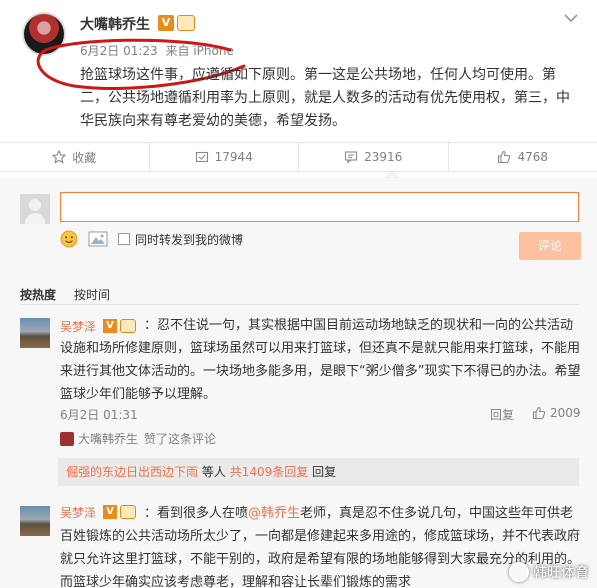 The width and height of the screenshot is (597, 588). I want to click on comment-text-prefix: ：看到很多人在喷, so click(196, 513).